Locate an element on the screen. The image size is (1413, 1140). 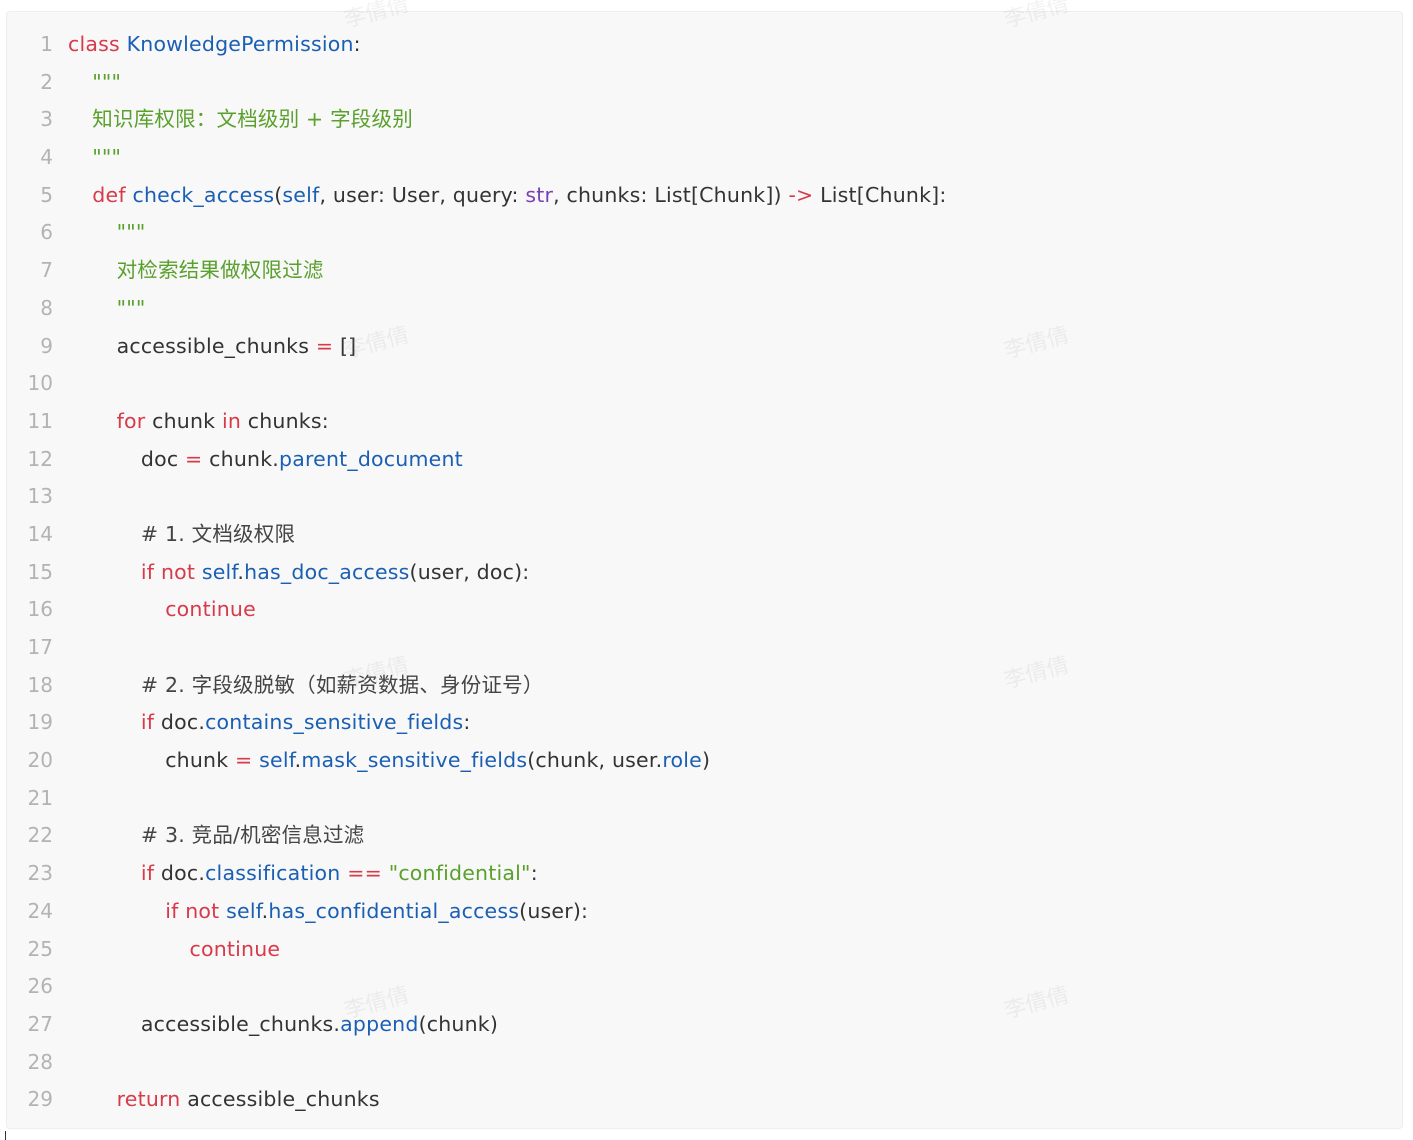
code-token: continue is located at coordinates (210, 609).